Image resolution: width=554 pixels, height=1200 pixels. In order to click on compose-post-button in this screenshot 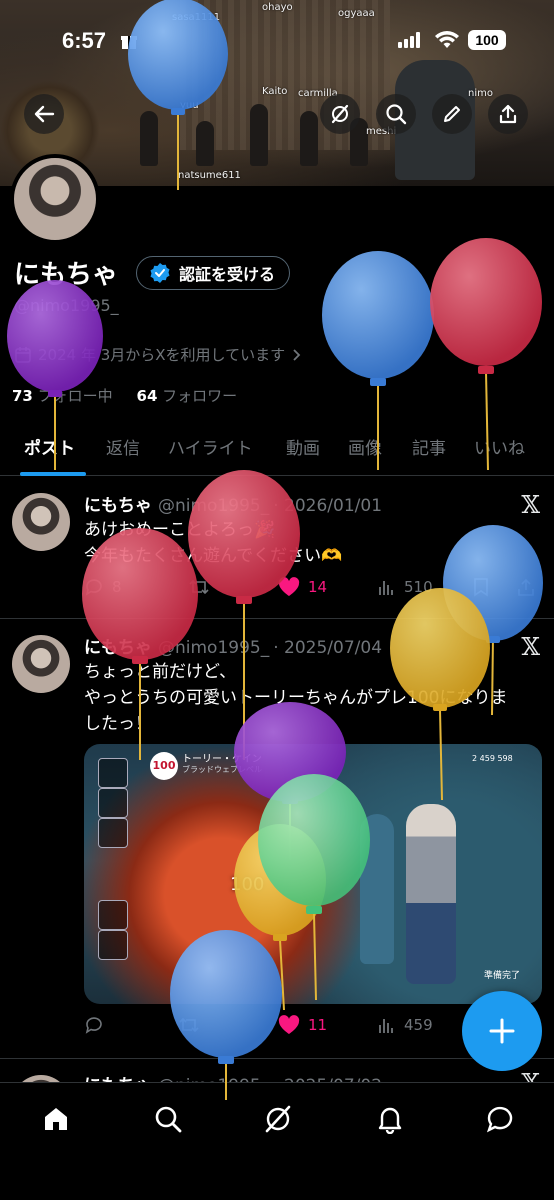, I will do `click(502, 1031)`.